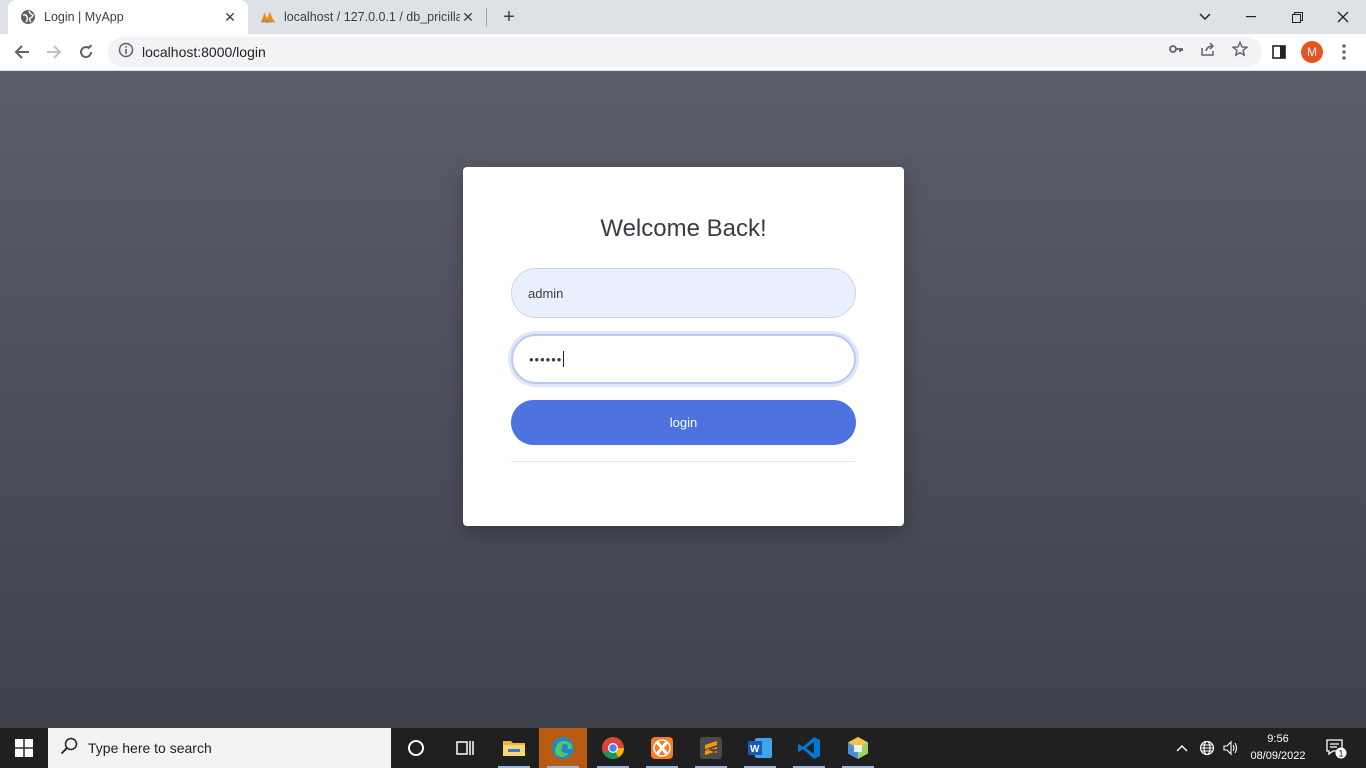 This screenshot has width=1366, height=768. I want to click on username-value: admin, so click(546, 293).